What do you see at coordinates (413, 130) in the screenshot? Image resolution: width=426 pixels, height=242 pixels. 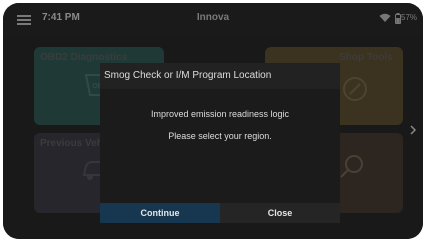 I see `chevron-right-icon` at bounding box center [413, 130].